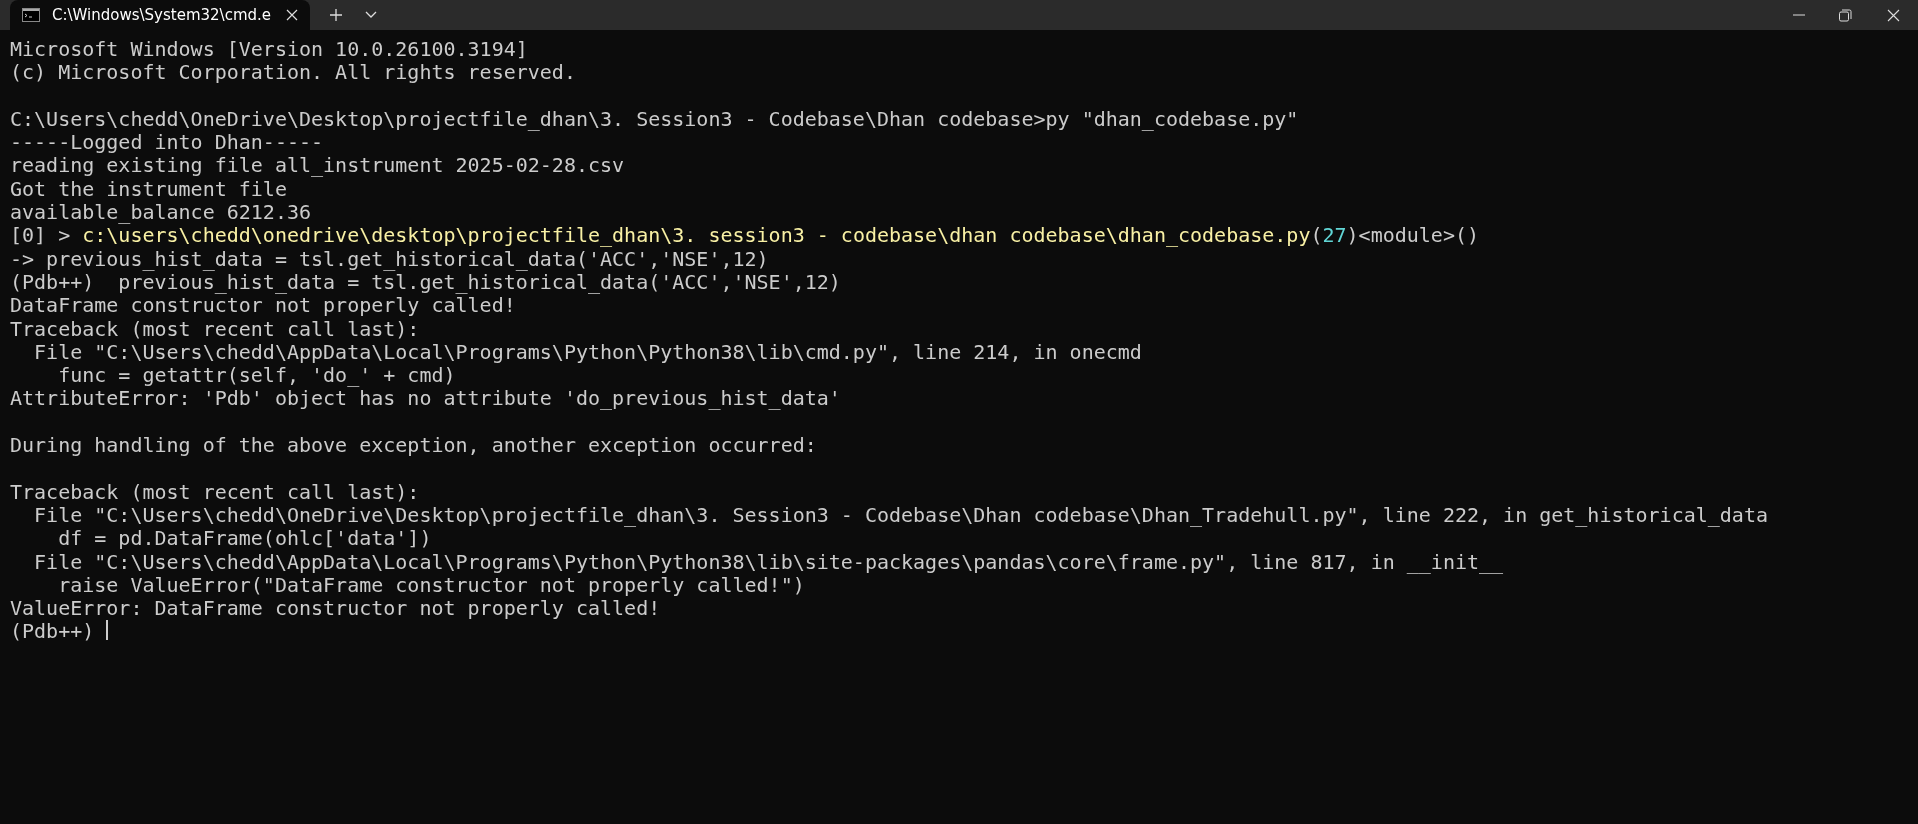 This screenshot has width=1918, height=824. What do you see at coordinates (413, 446) in the screenshot?
I see `console-text: During handling of the above exception, another exception occurred:` at bounding box center [413, 446].